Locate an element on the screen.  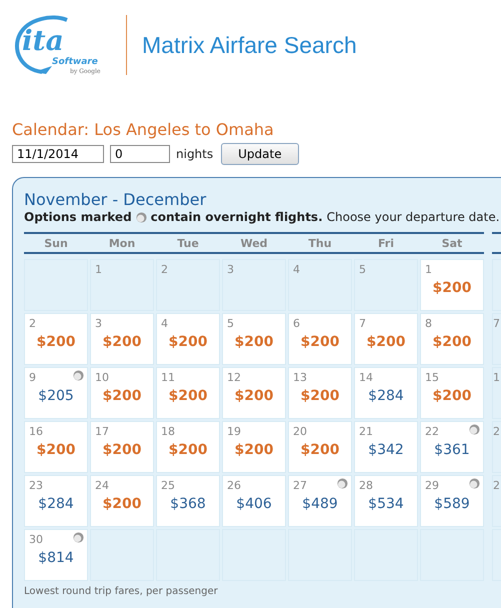
update-button: Update is located at coordinates (260, 154).